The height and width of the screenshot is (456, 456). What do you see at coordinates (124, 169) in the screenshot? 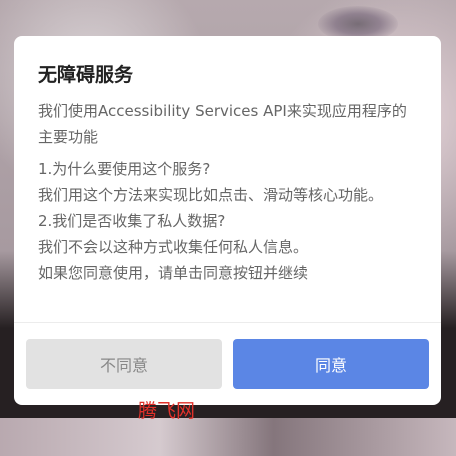
I see `question-1: 1.为什么要使用这个服务?` at bounding box center [124, 169].